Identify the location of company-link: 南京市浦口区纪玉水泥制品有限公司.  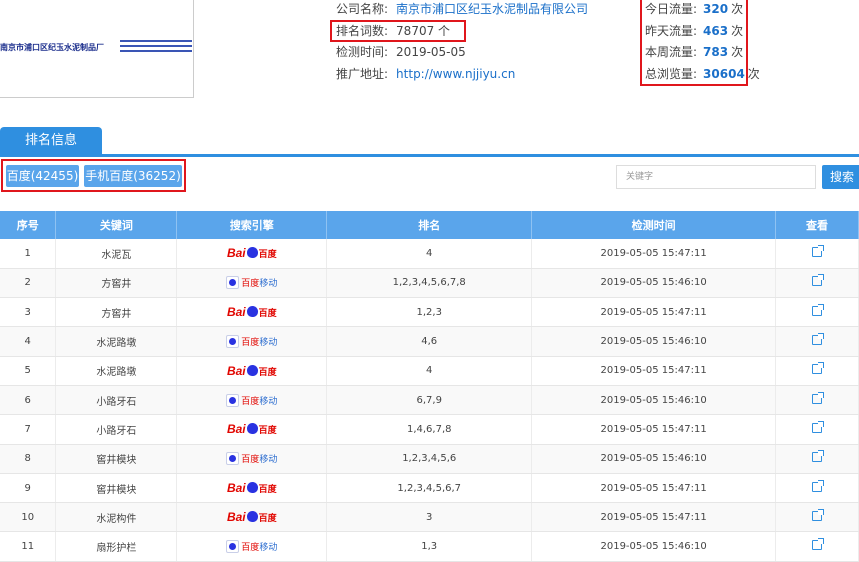
(492, 9).